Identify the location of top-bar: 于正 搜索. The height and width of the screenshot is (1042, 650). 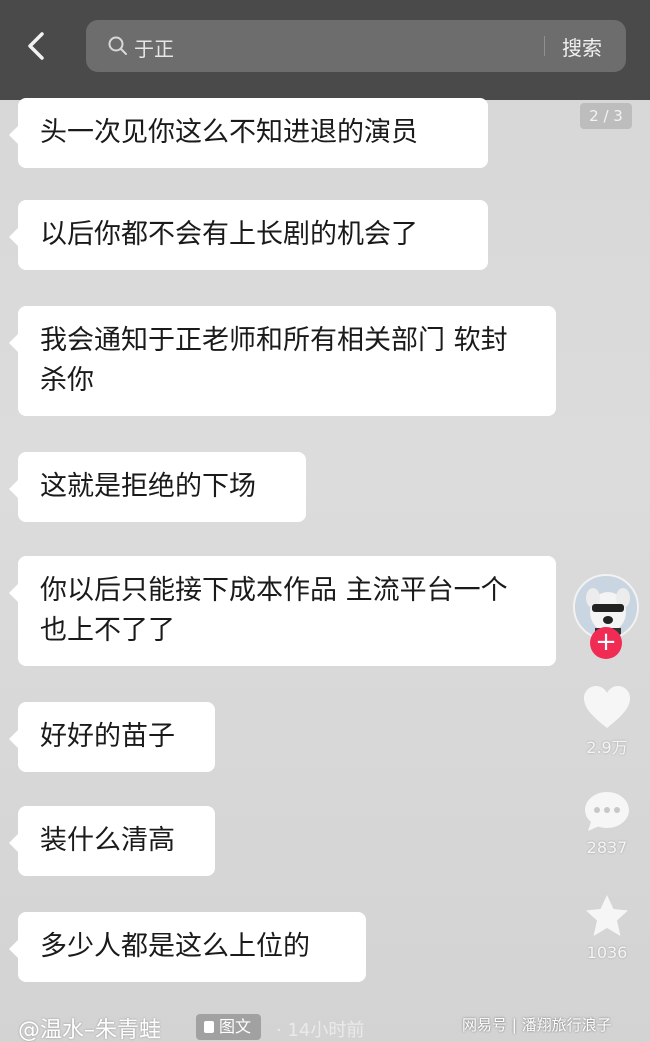
(325, 50).